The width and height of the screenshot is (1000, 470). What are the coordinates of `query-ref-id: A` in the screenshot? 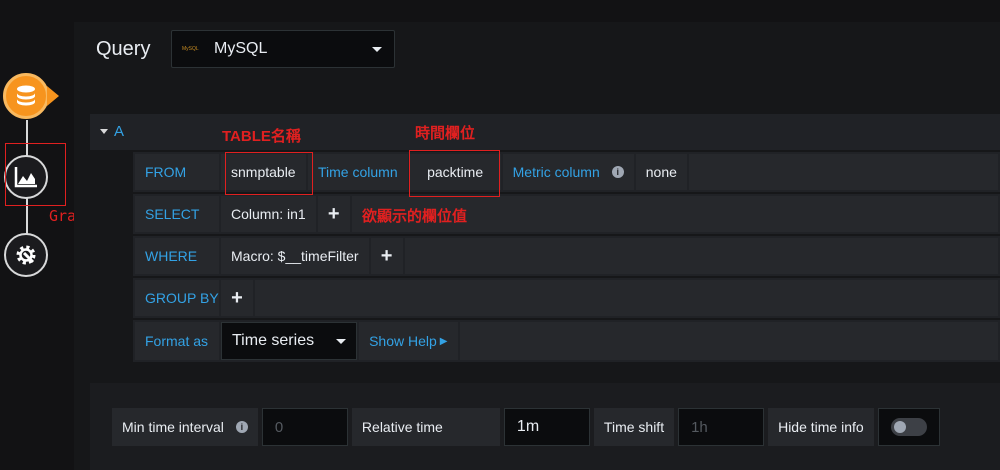 It's located at (119, 131).